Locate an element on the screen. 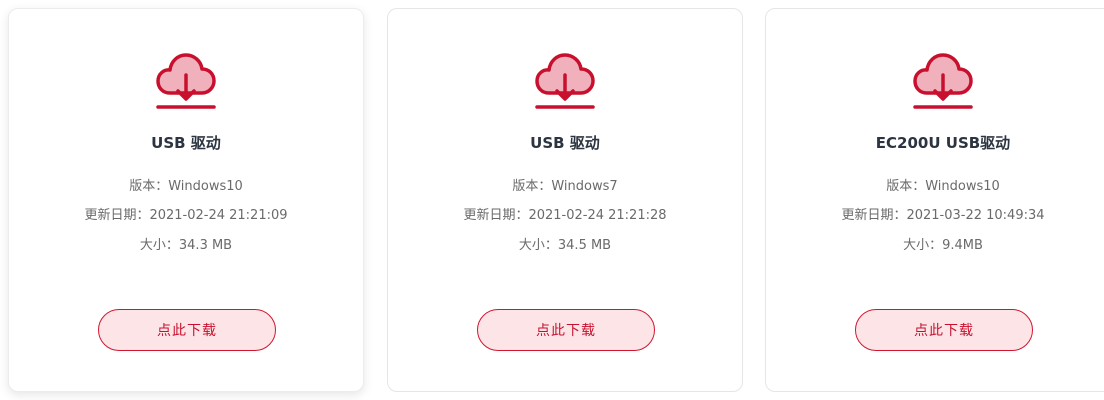 This screenshot has height=400, width=1104. driver-size: 大小：34.3 MB is located at coordinates (186, 245).